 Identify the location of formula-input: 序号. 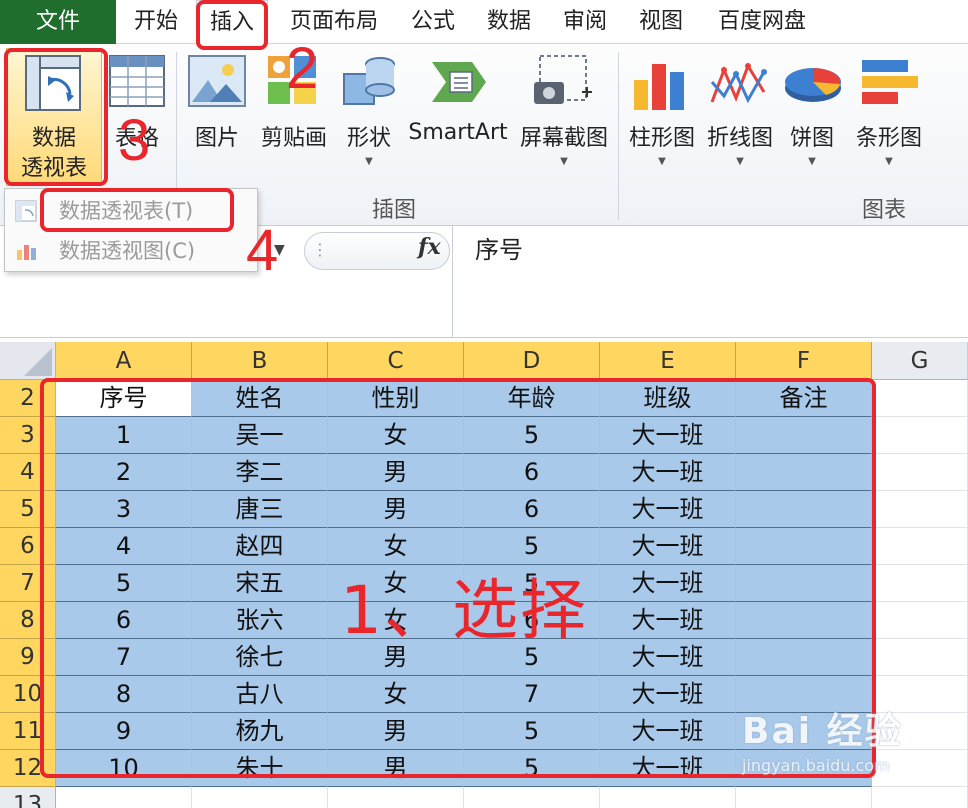
(710, 282).